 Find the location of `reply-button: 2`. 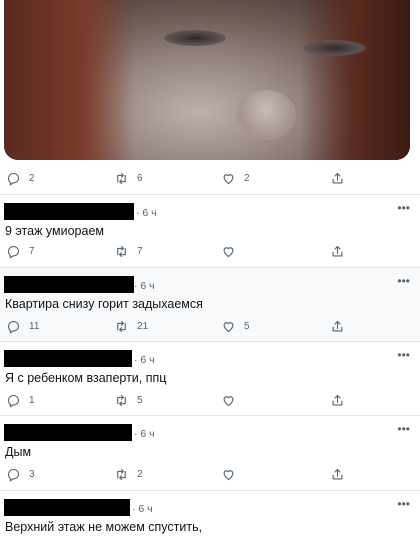

reply-button: 2 is located at coordinates (20, 178).